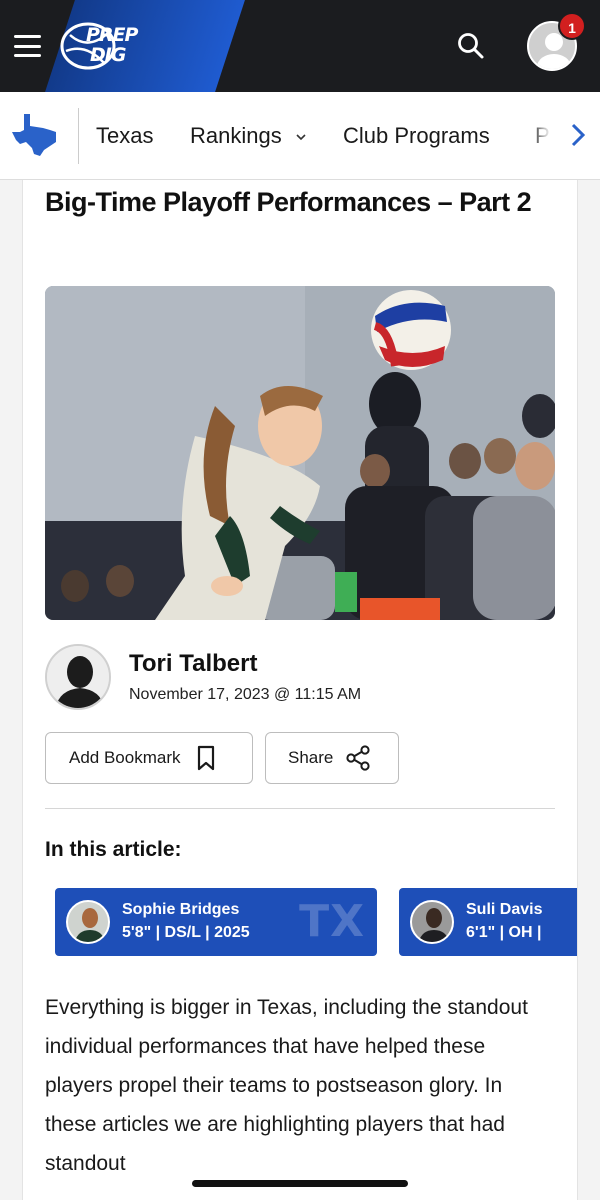 The width and height of the screenshot is (600, 1200). What do you see at coordinates (108, 55) in the screenshot?
I see `logo-text-dig: DIG` at bounding box center [108, 55].